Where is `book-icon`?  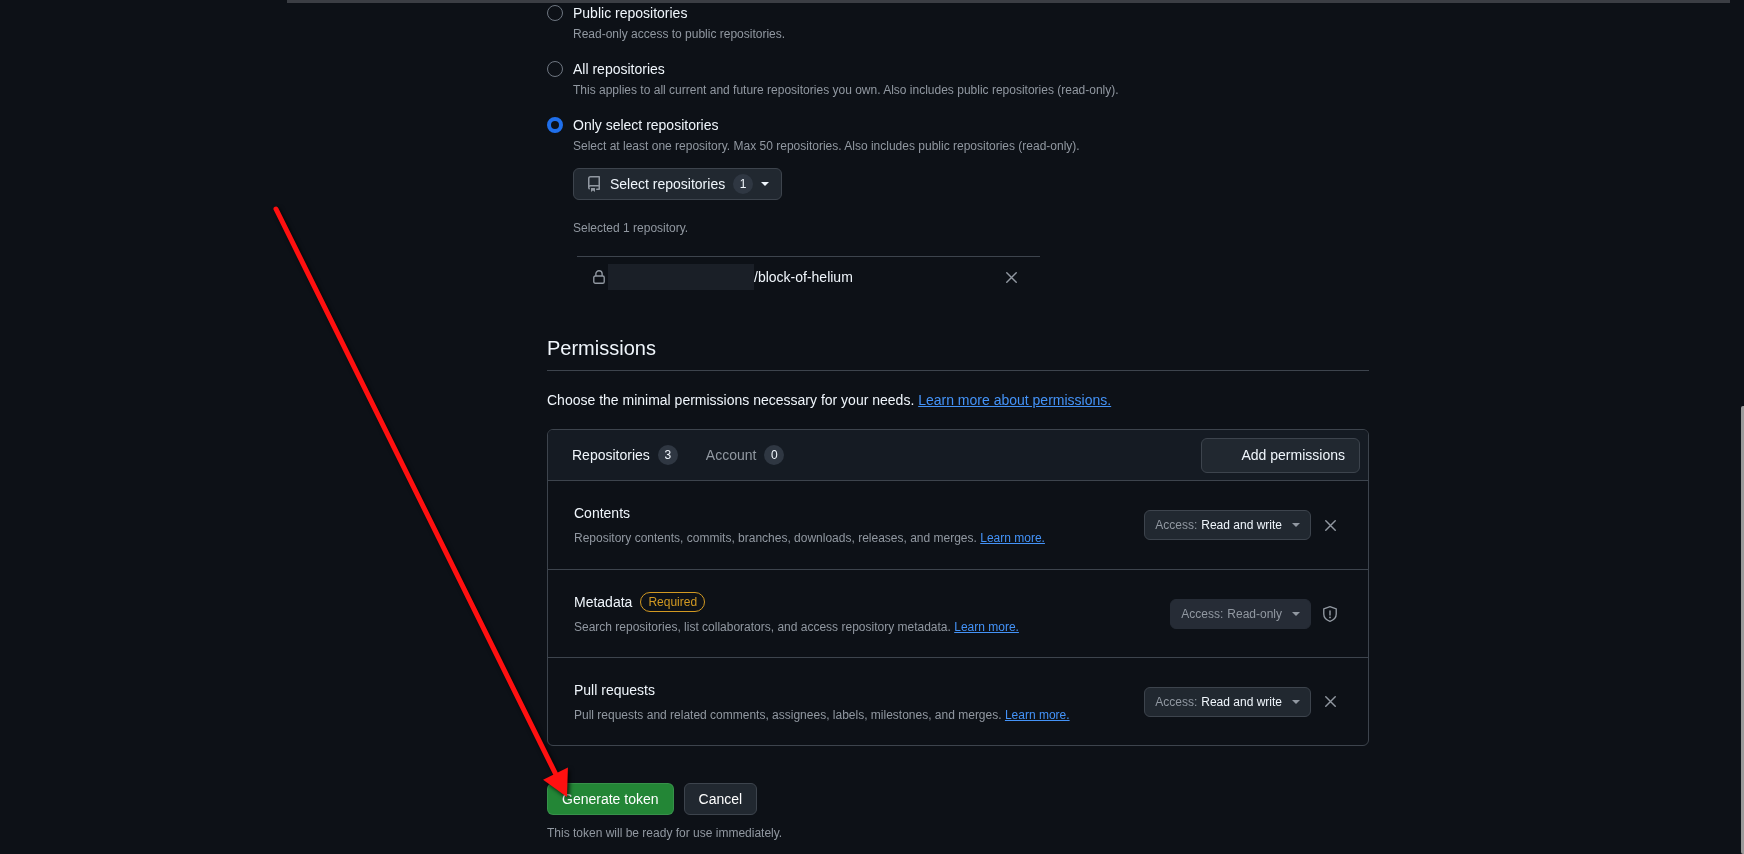
book-icon is located at coordinates (594, 184).